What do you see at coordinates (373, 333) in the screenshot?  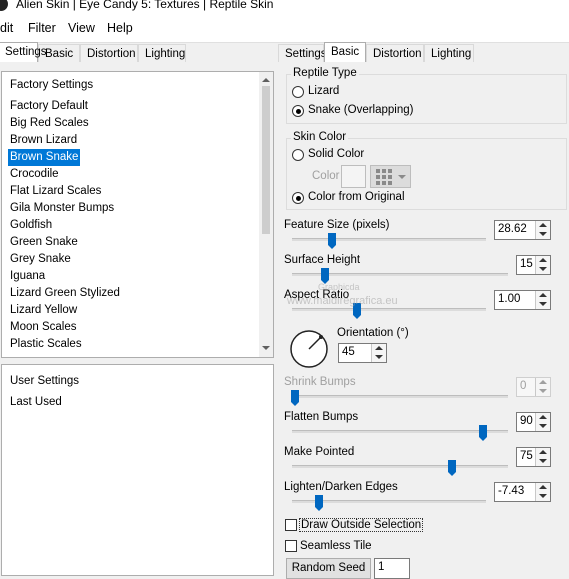 I see `orientation-label: Orientation (°)` at bounding box center [373, 333].